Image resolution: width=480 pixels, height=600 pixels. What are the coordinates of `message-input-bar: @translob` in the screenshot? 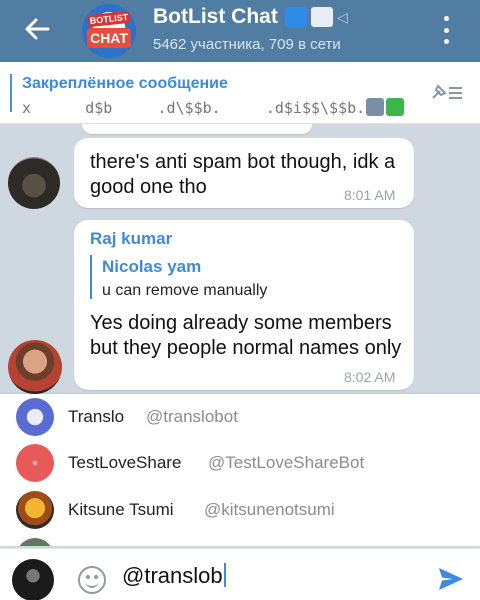 It's located at (240, 574).